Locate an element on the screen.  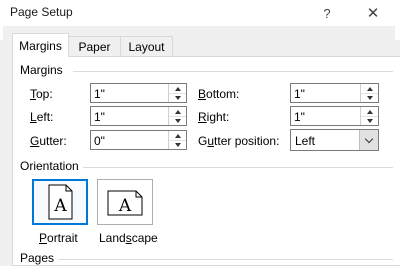
title-bar: Page Setup ? ✕ is located at coordinates (200, 13).